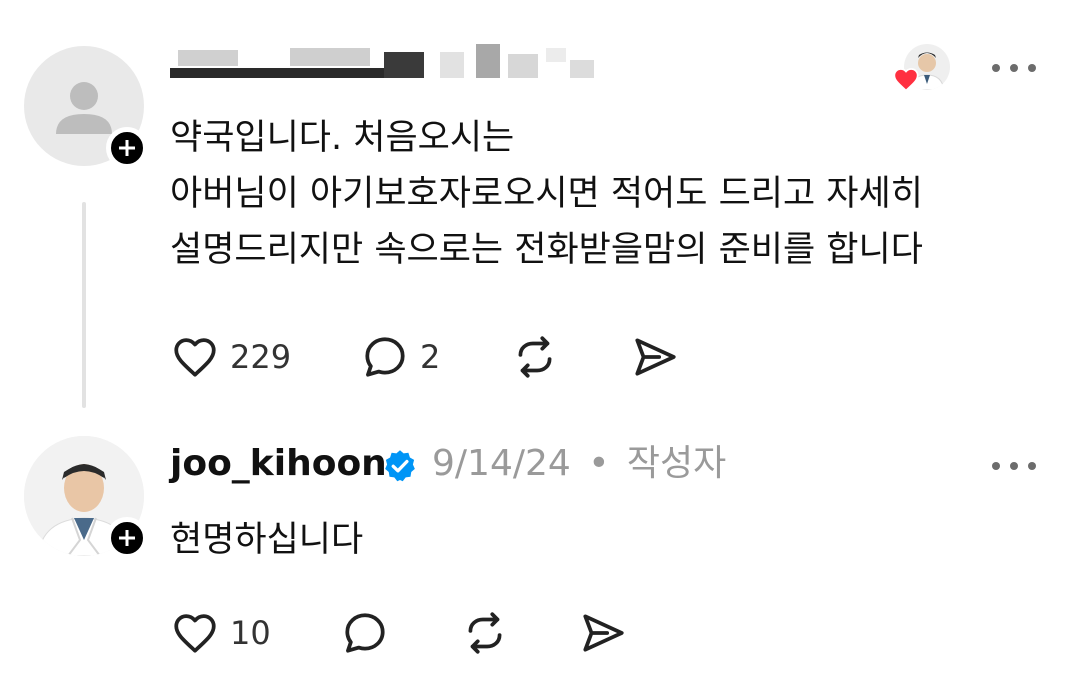 The image size is (1080, 692). Describe the element at coordinates (261, 357) in the screenshot. I see `like-count: 229` at that location.